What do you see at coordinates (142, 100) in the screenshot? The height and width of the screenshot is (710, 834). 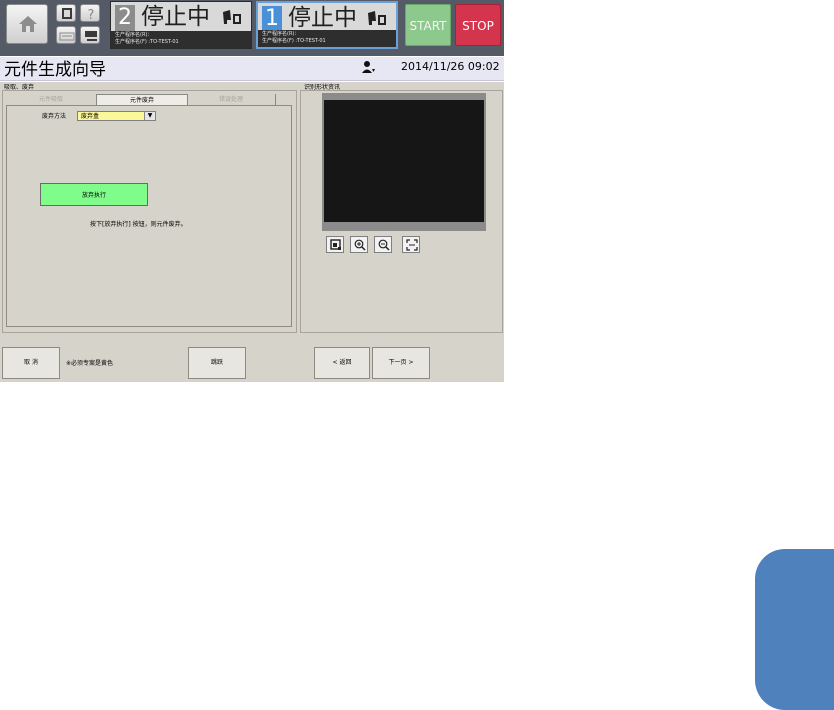 I see `tab-strip: 元件吸取 元件废弃 错误处理` at bounding box center [142, 100].